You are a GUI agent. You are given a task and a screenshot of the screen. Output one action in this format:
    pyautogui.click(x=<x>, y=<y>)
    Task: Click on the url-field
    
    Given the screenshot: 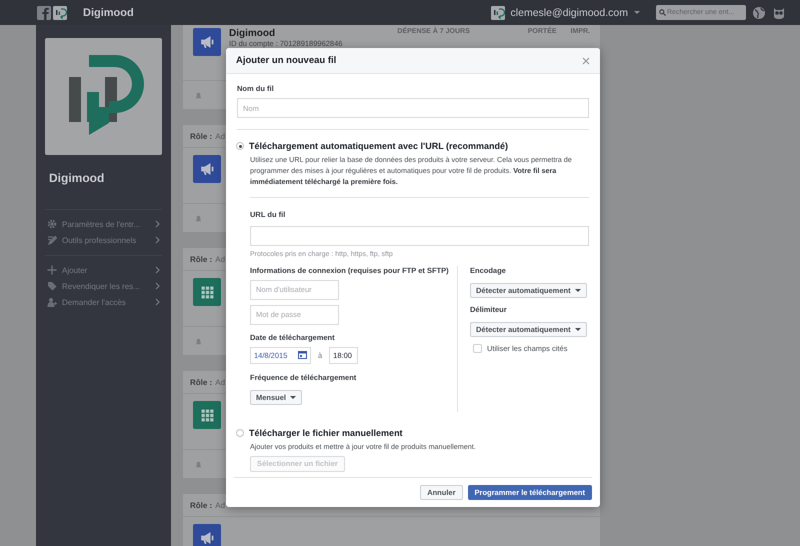 What is the action you would take?
    pyautogui.click(x=419, y=236)
    